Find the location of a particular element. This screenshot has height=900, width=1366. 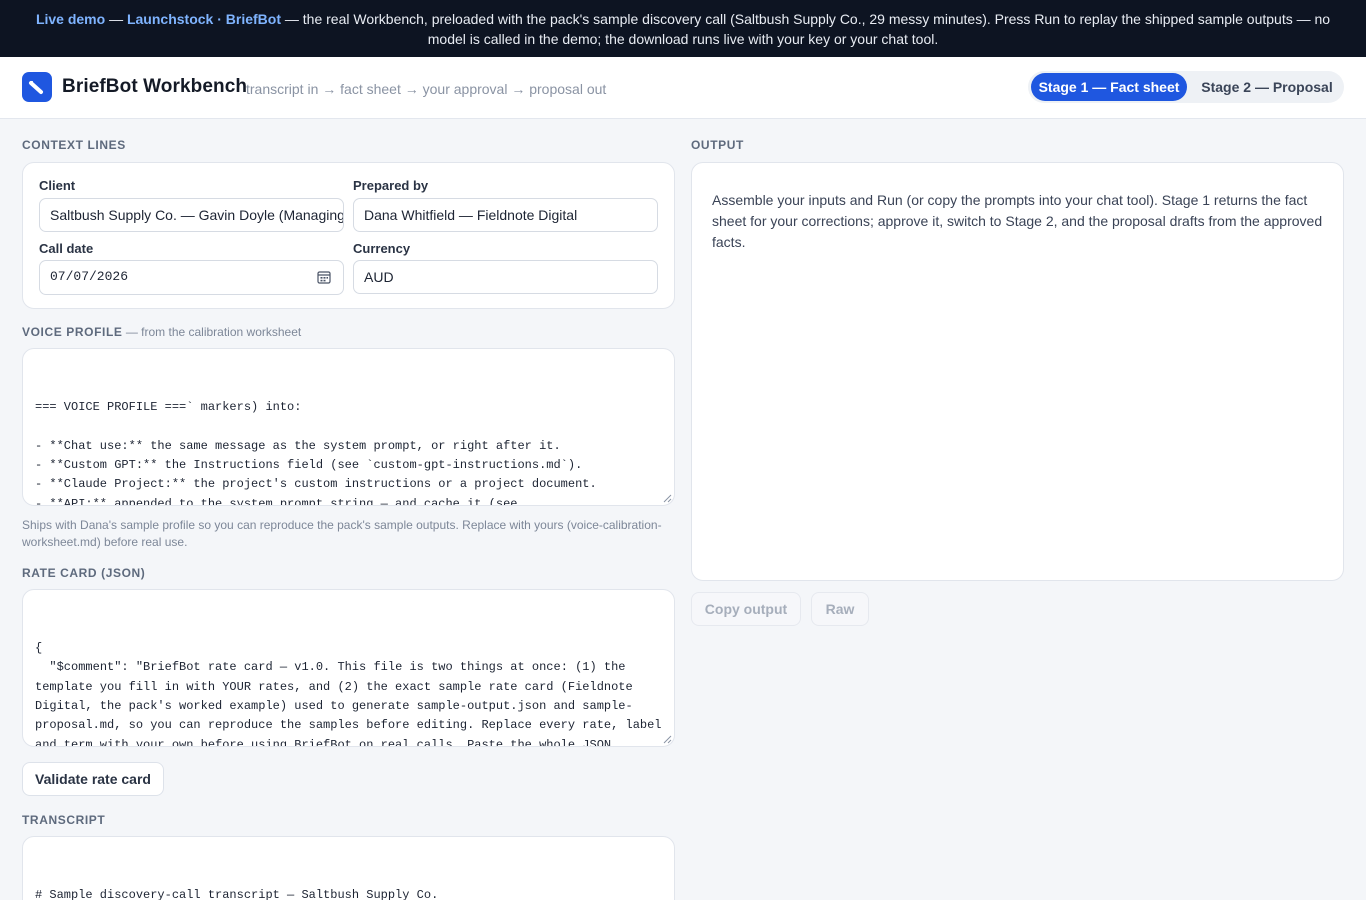

client-label: Client is located at coordinates (57, 185).